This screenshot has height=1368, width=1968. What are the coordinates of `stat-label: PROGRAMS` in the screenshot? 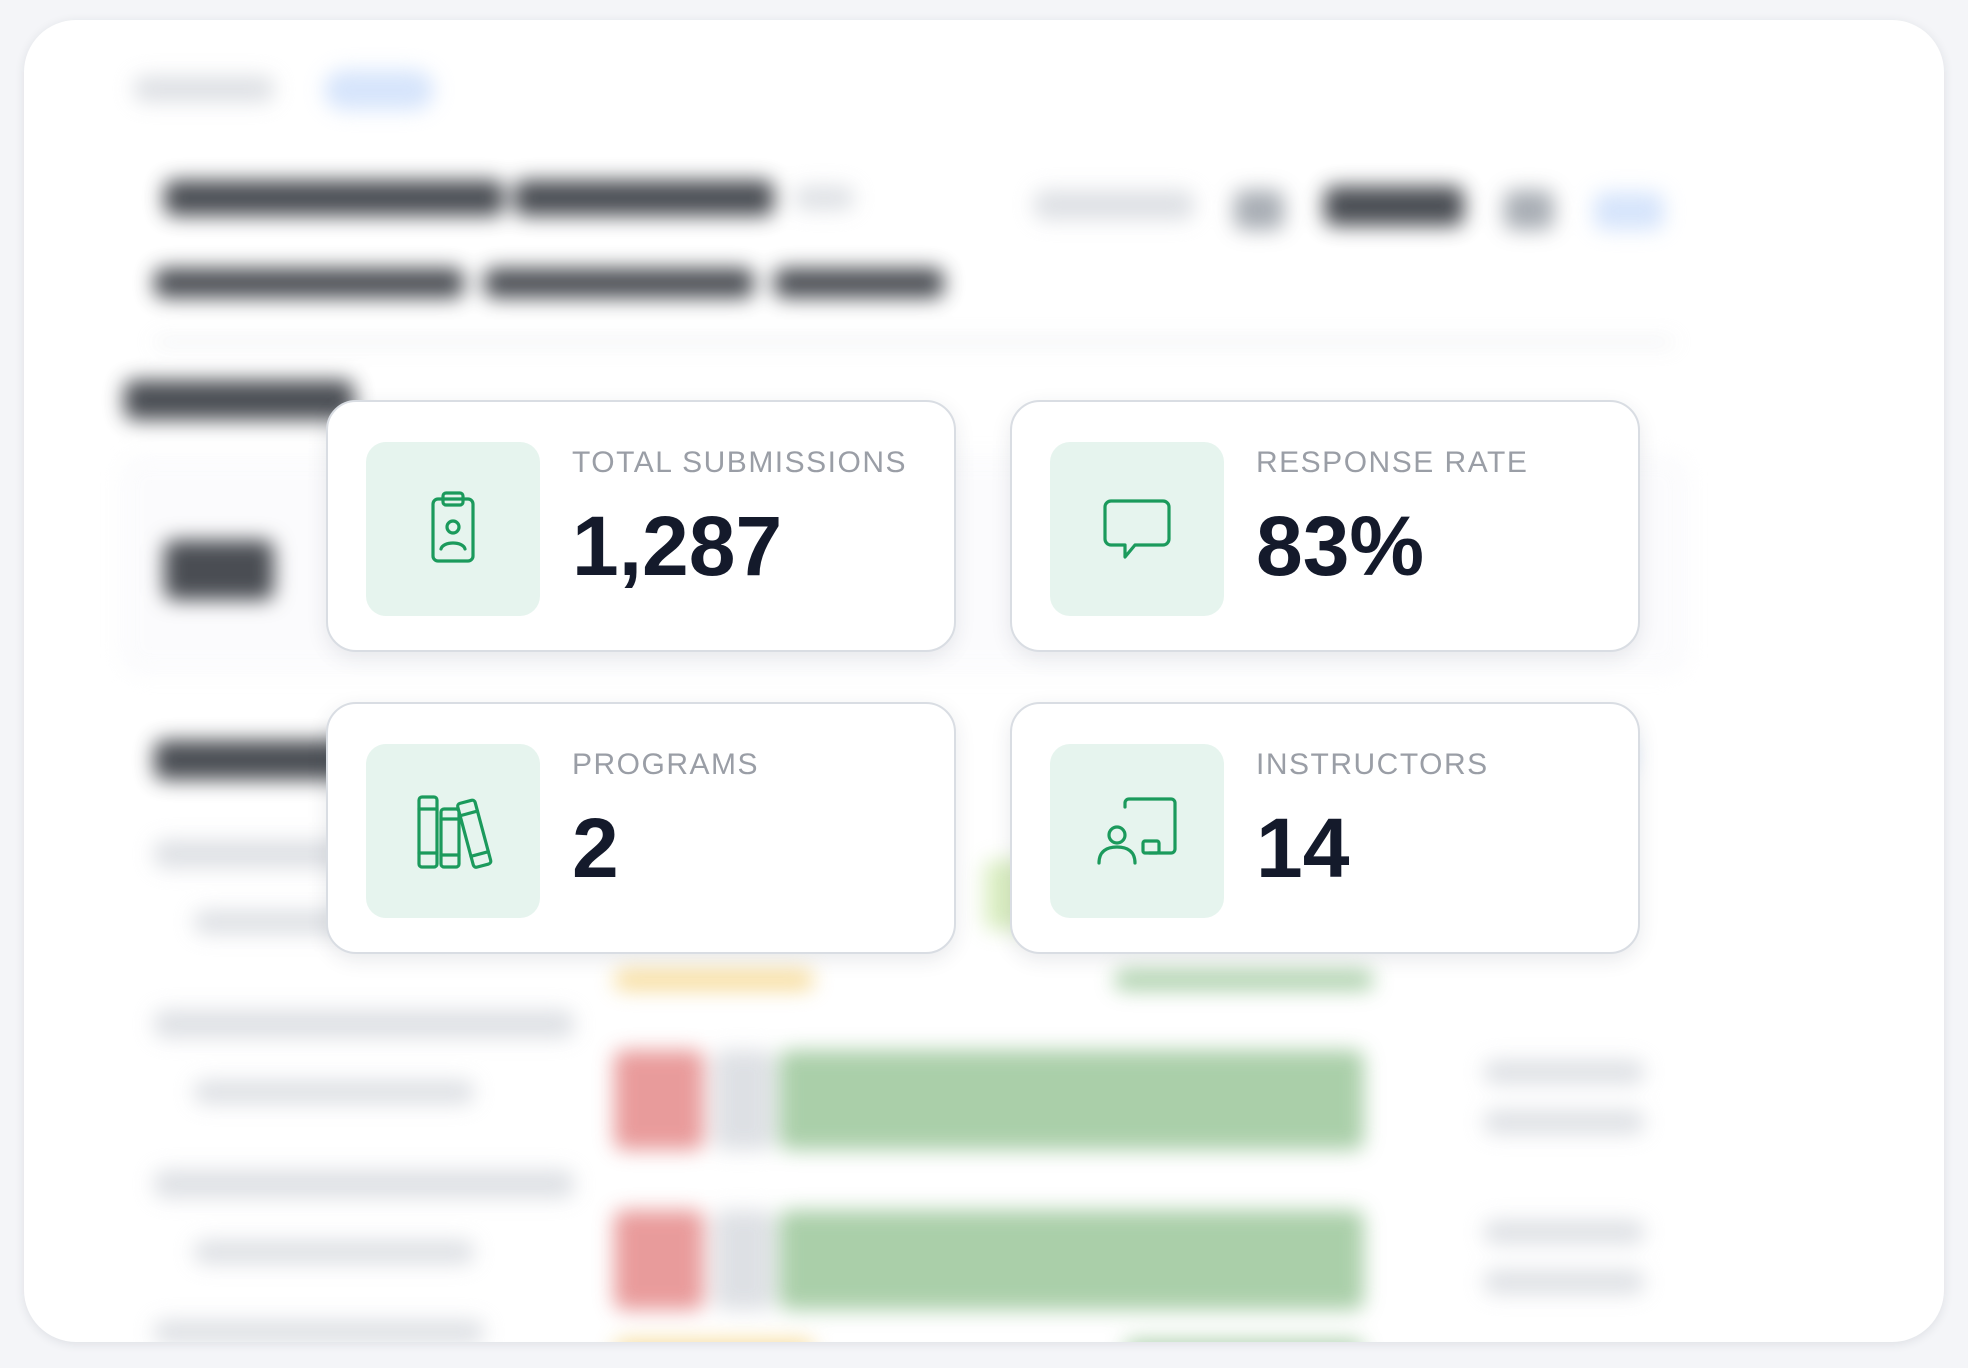 It's located at (666, 764).